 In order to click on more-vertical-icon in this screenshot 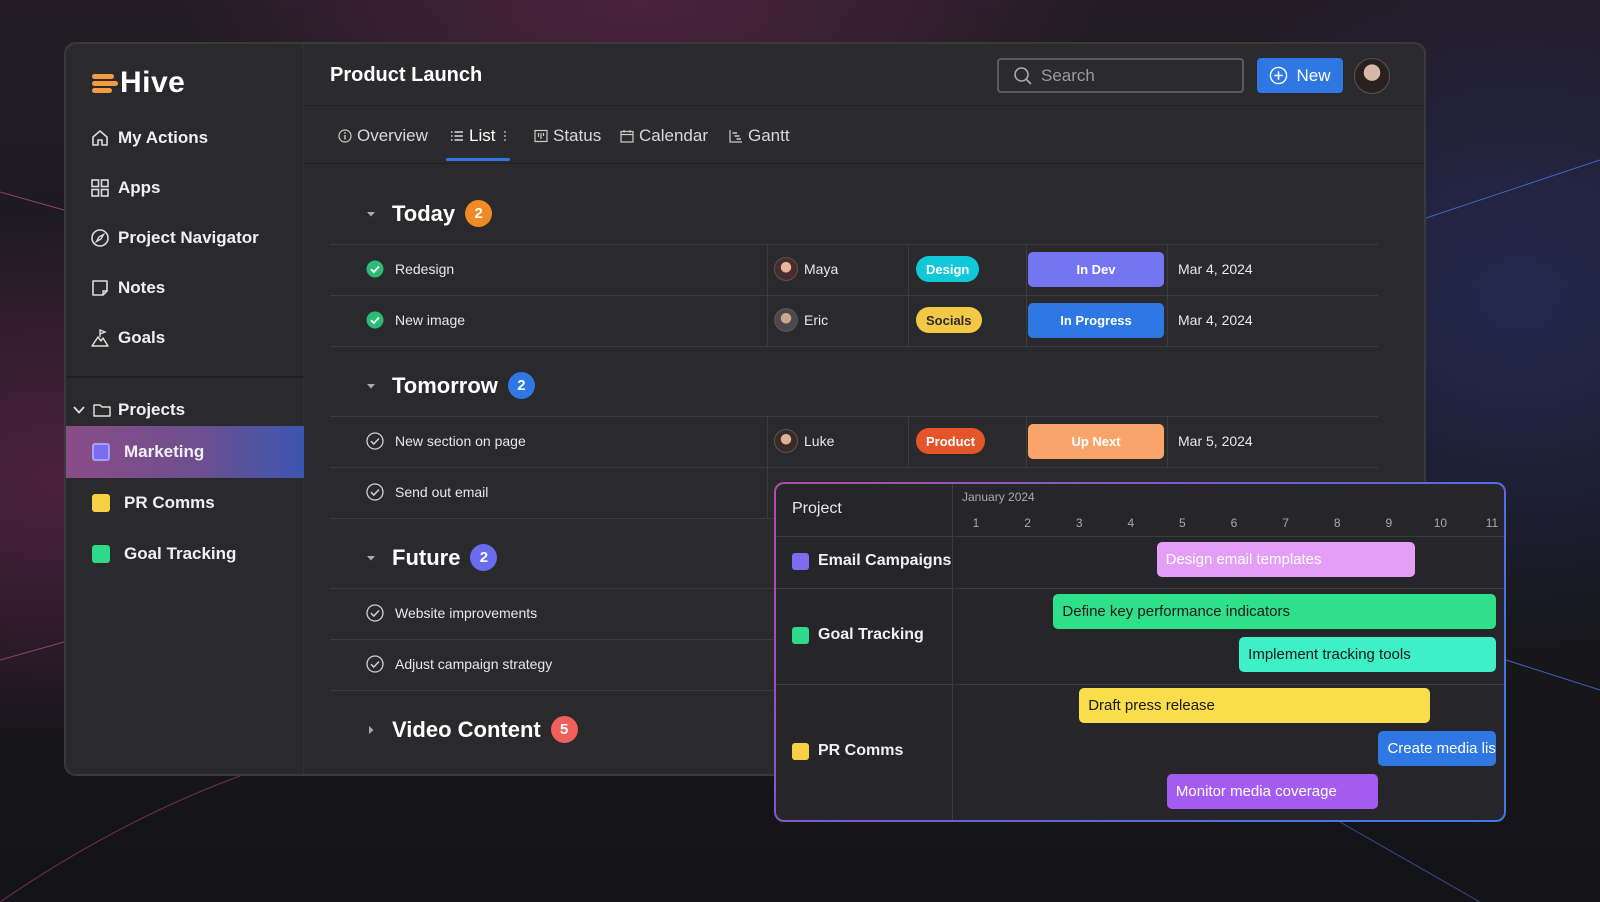, I will do `click(505, 136)`.